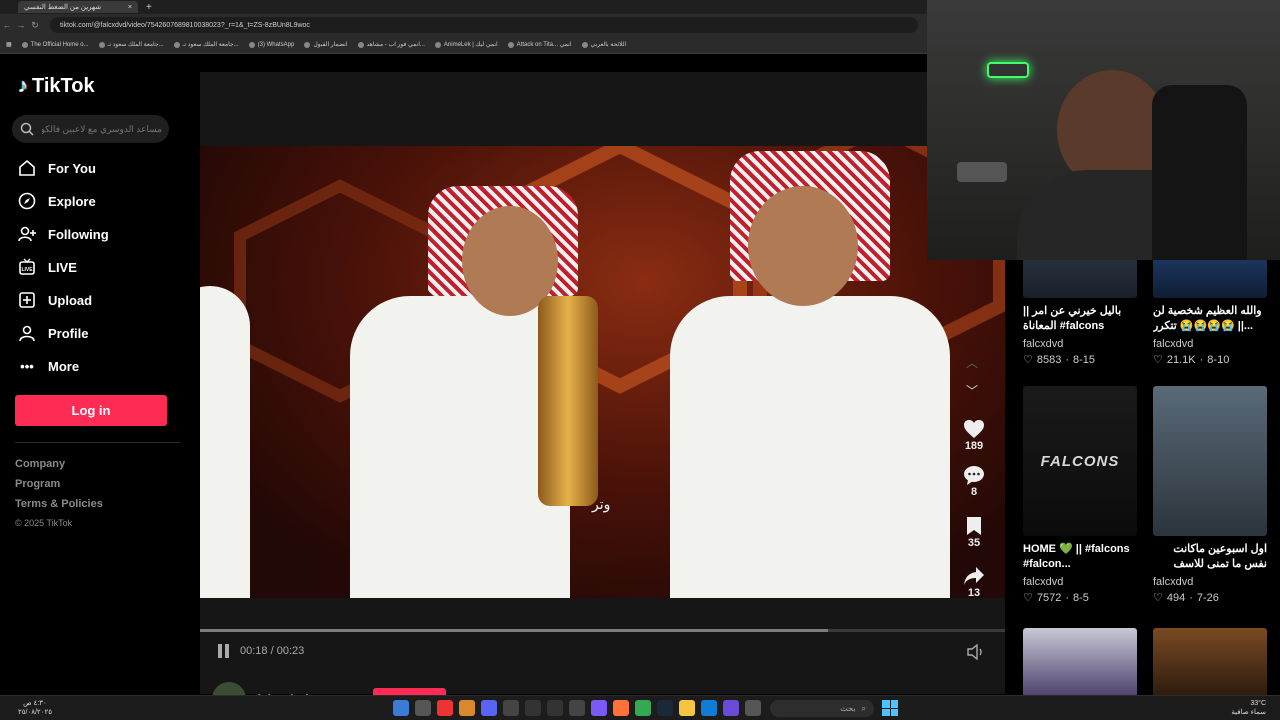 Image resolution: width=1280 pixels, height=720 pixels. Describe the element at coordinates (1080, 360) in the screenshot. I see `video-meta: ♡ 8583 · 8-15` at that location.